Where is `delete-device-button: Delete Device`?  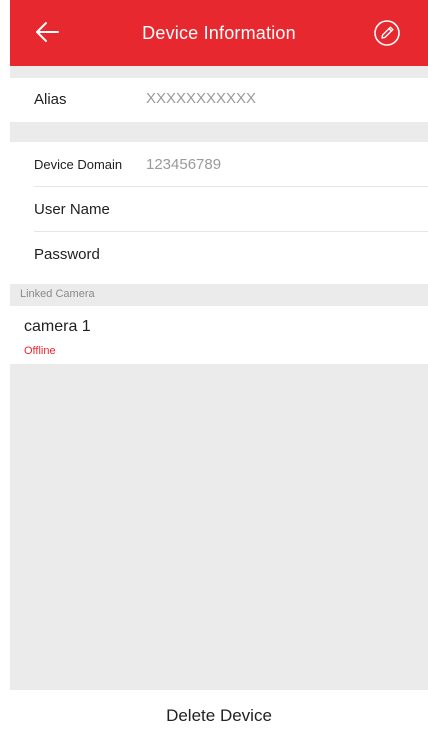 delete-device-button: Delete Device is located at coordinates (219, 714).